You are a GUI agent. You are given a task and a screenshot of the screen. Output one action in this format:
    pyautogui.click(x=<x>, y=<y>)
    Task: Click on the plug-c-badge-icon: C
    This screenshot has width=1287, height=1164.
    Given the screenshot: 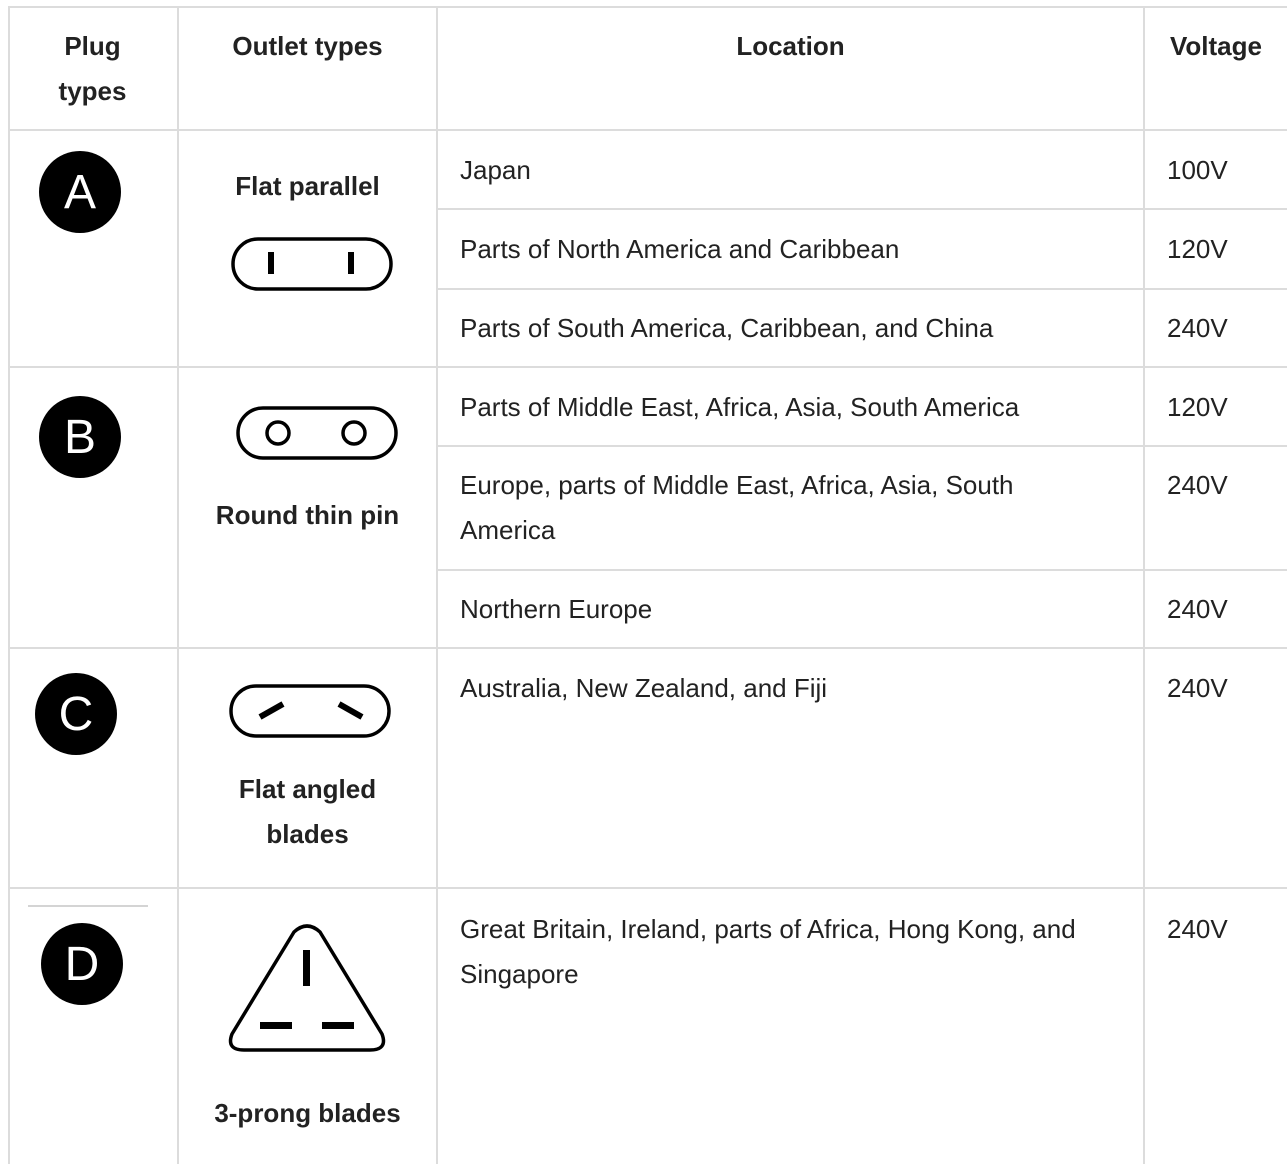 What is the action you would take?
    pyautogui.click(x=76, y=714)
    